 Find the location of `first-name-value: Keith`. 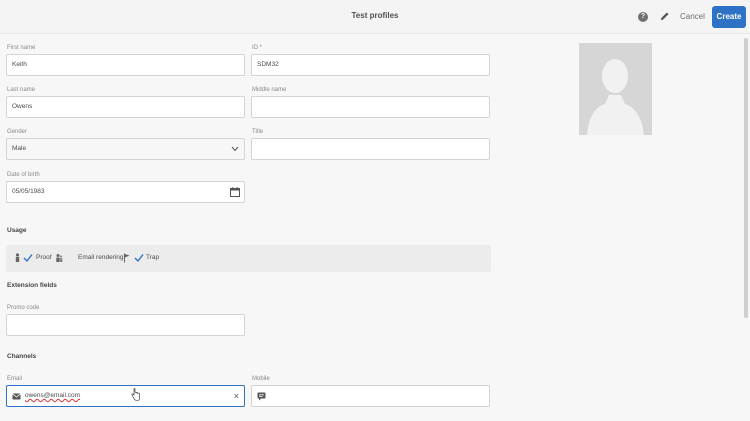

first-name-value: Keith is located at coordinates (19, 64).